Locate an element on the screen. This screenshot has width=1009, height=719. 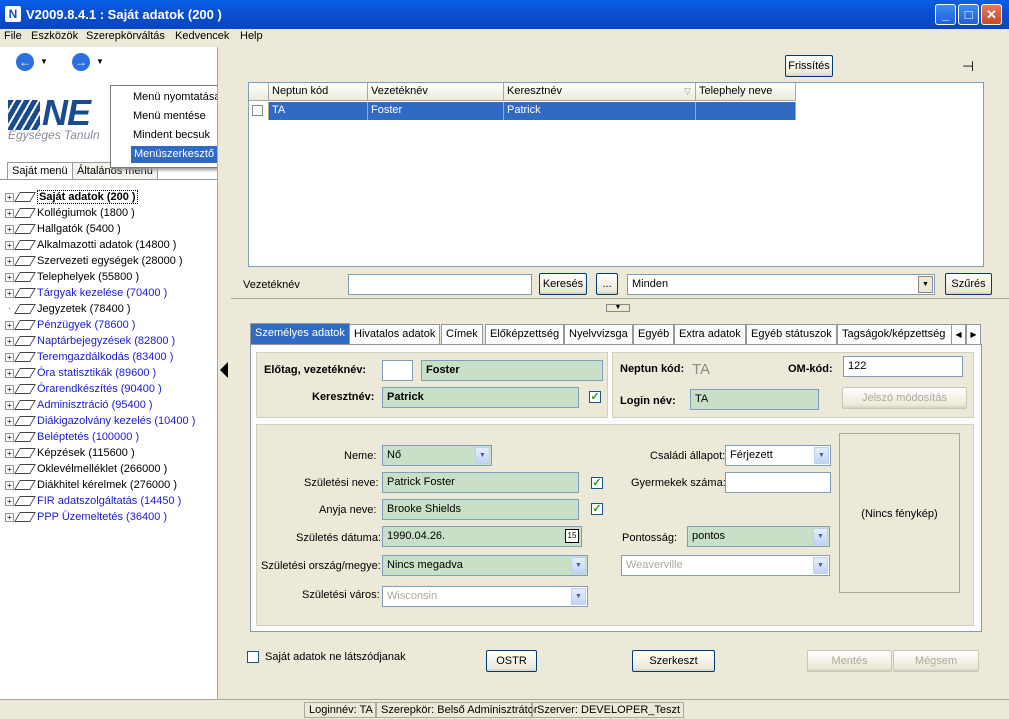
tree-item: + Saját adatok (200 ) is located at coordinates (71, 198).